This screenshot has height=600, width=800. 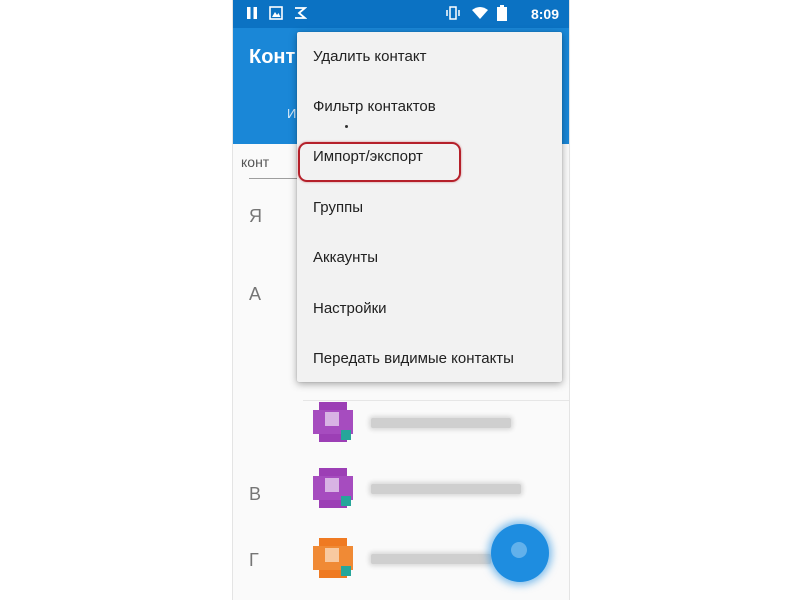 What do you see at coordinates (292, 113) in the screenshot?
I see `tab-all-contacts: И` at bounding box center [292, 113].